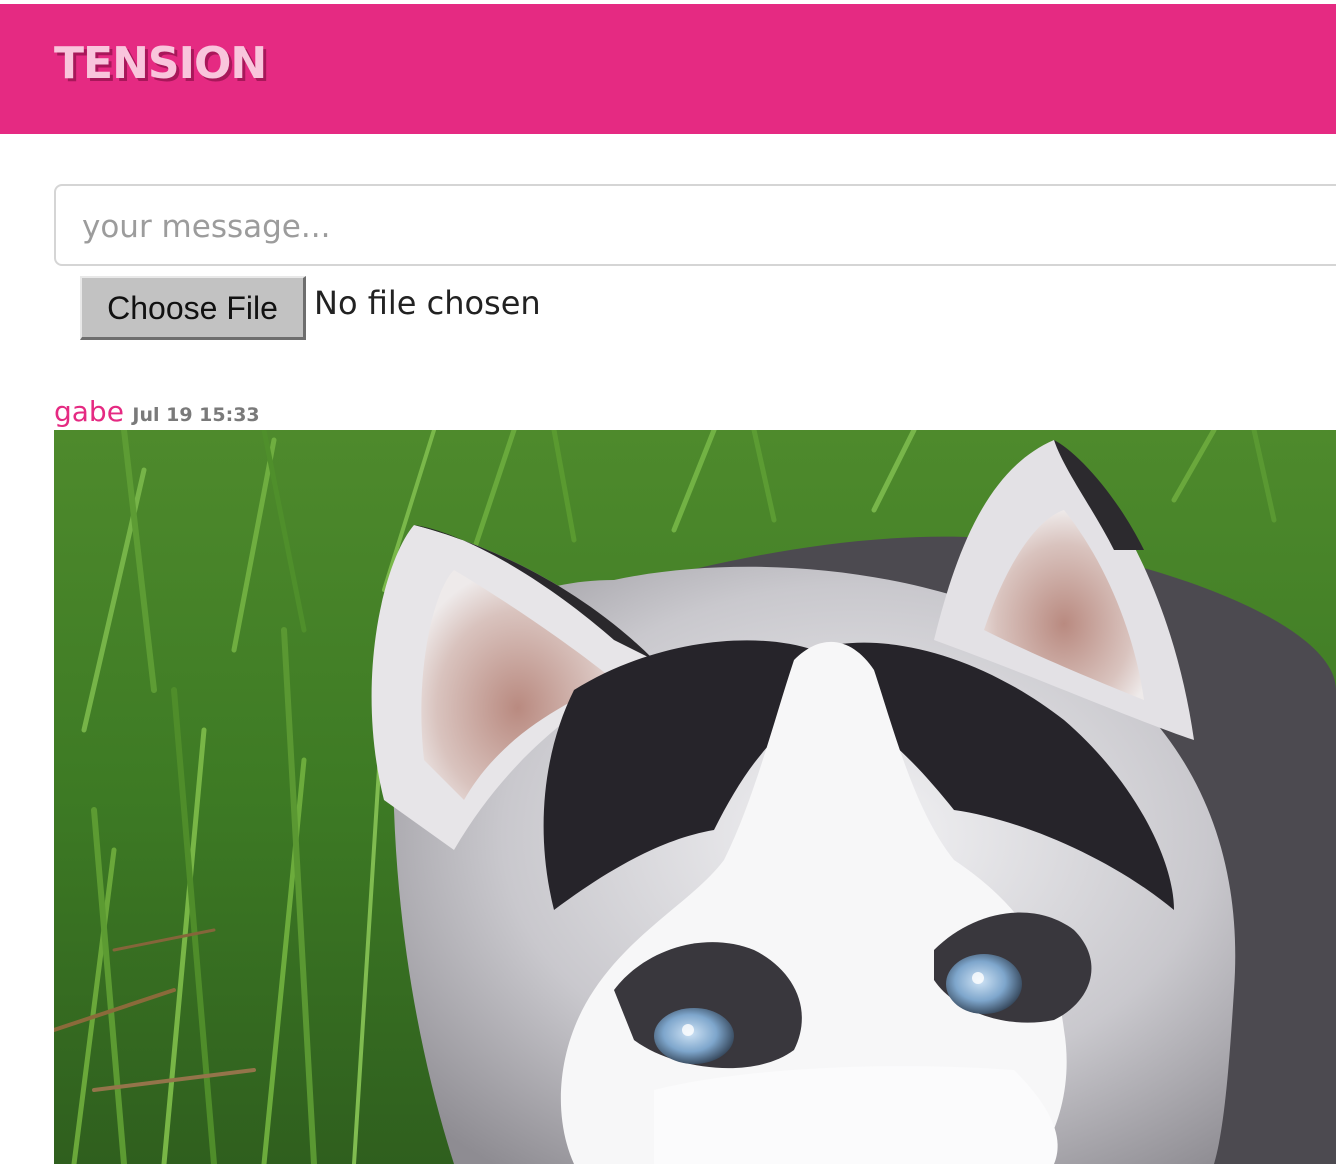 The width and height of the screenshot is (1336, 1164). What do you see at coordinates (160, 64) in the screenshot?
I see `app-logo-title: TENSION` at bounding box center [160, 64].